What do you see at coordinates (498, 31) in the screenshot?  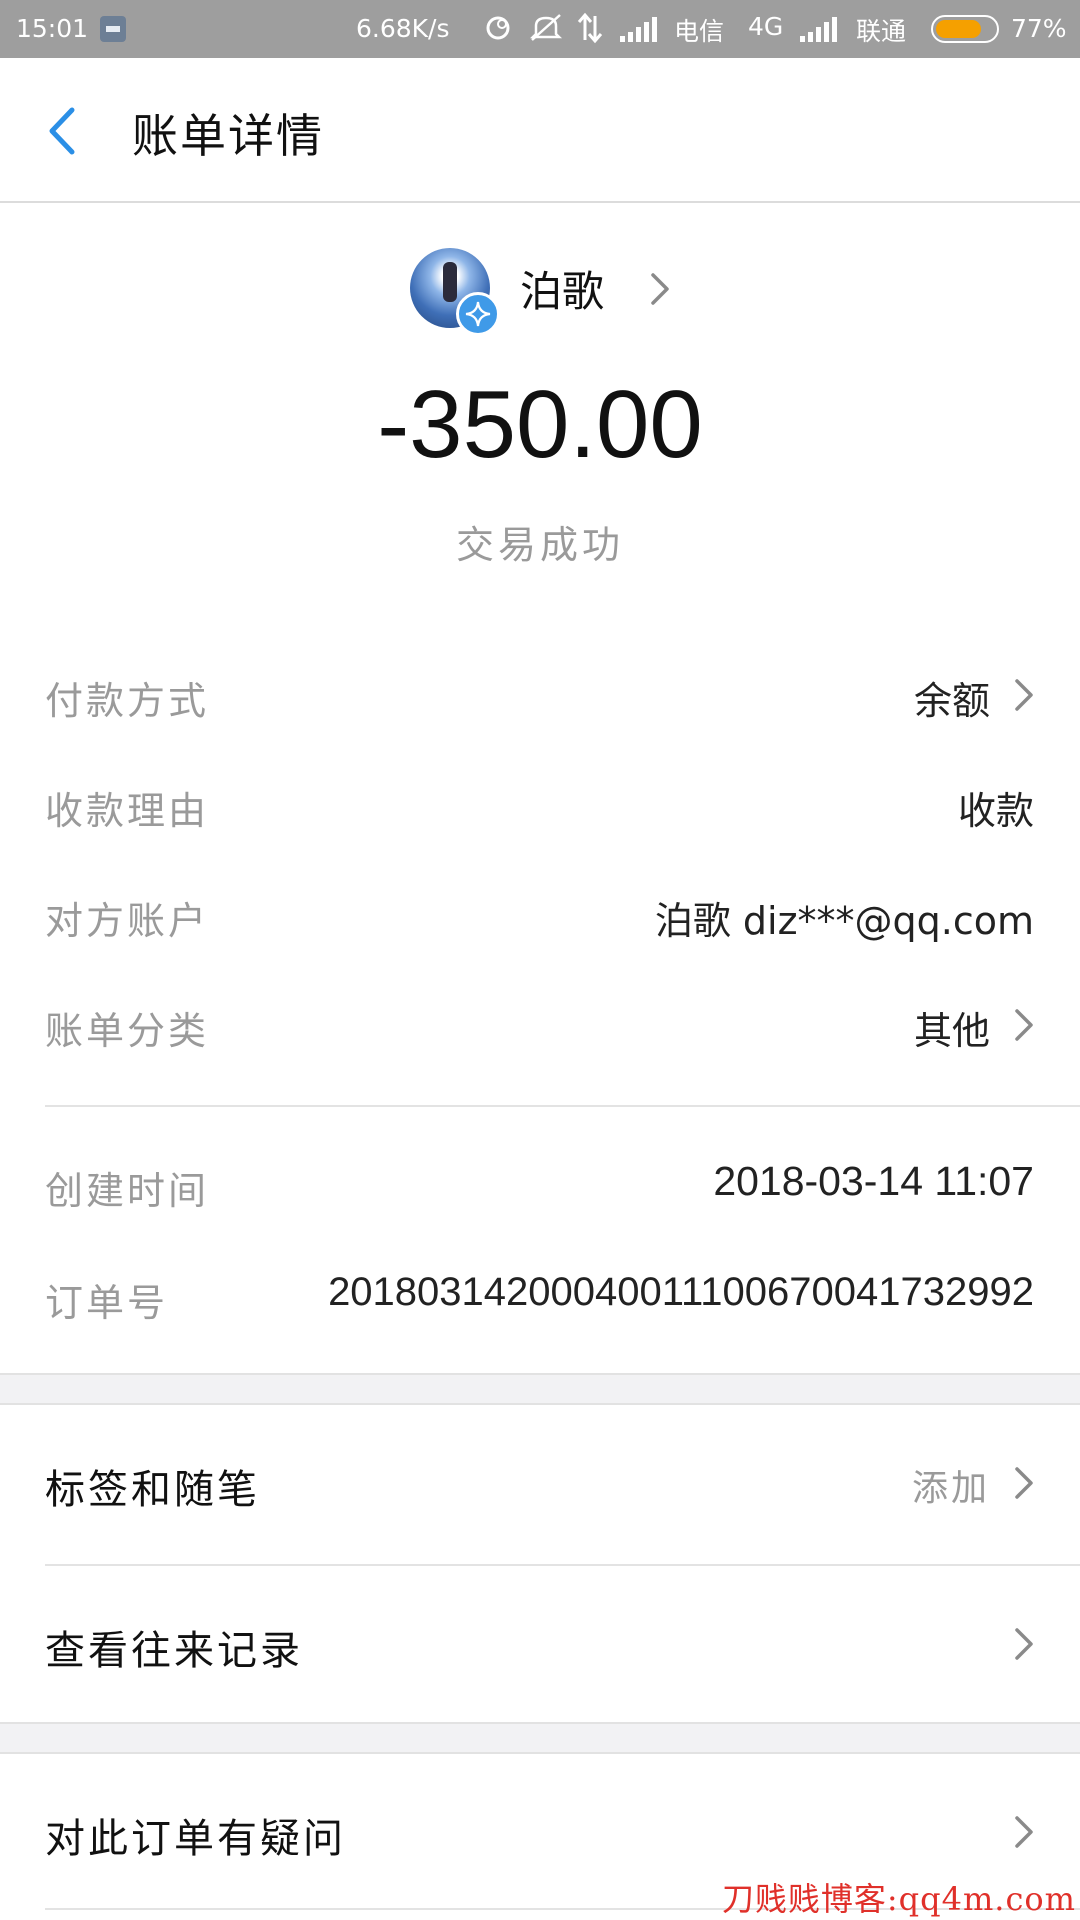 I see `sync-icon` at bounding box center [498, 31].